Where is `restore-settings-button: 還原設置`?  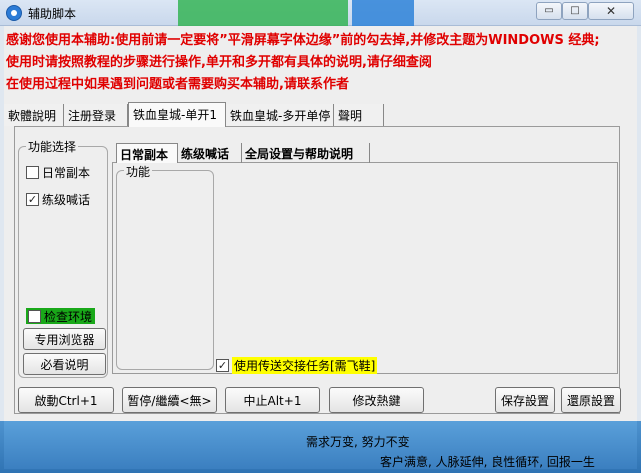 restore-settings-button: 還原設置 is located at coordinates (591, 400).